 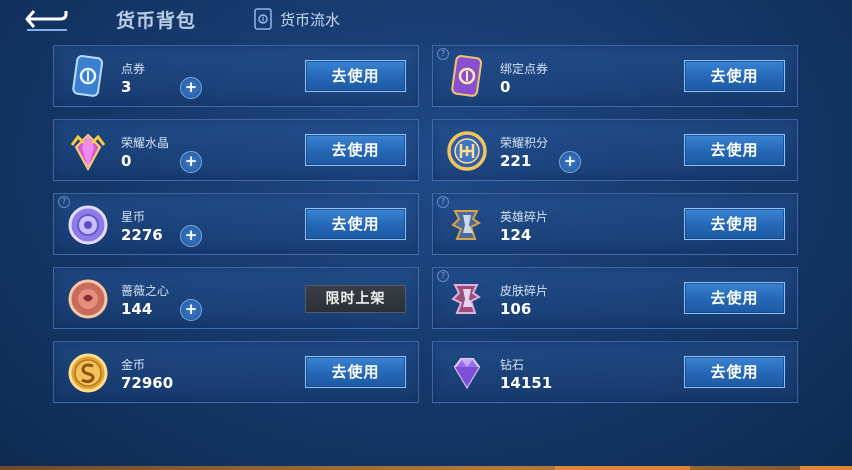 I want to click on currency-amount: 106, so click(x=516, y=309).